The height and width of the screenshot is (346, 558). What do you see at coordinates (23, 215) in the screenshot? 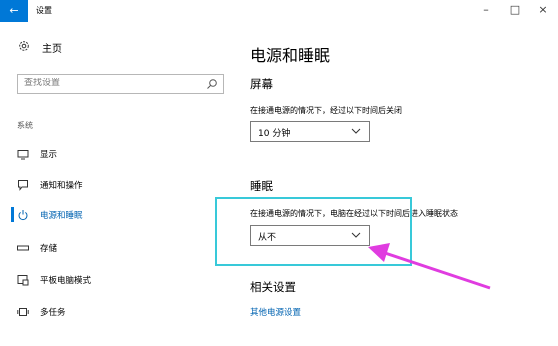
I see `power-icon` at bounding box center [23, 215].